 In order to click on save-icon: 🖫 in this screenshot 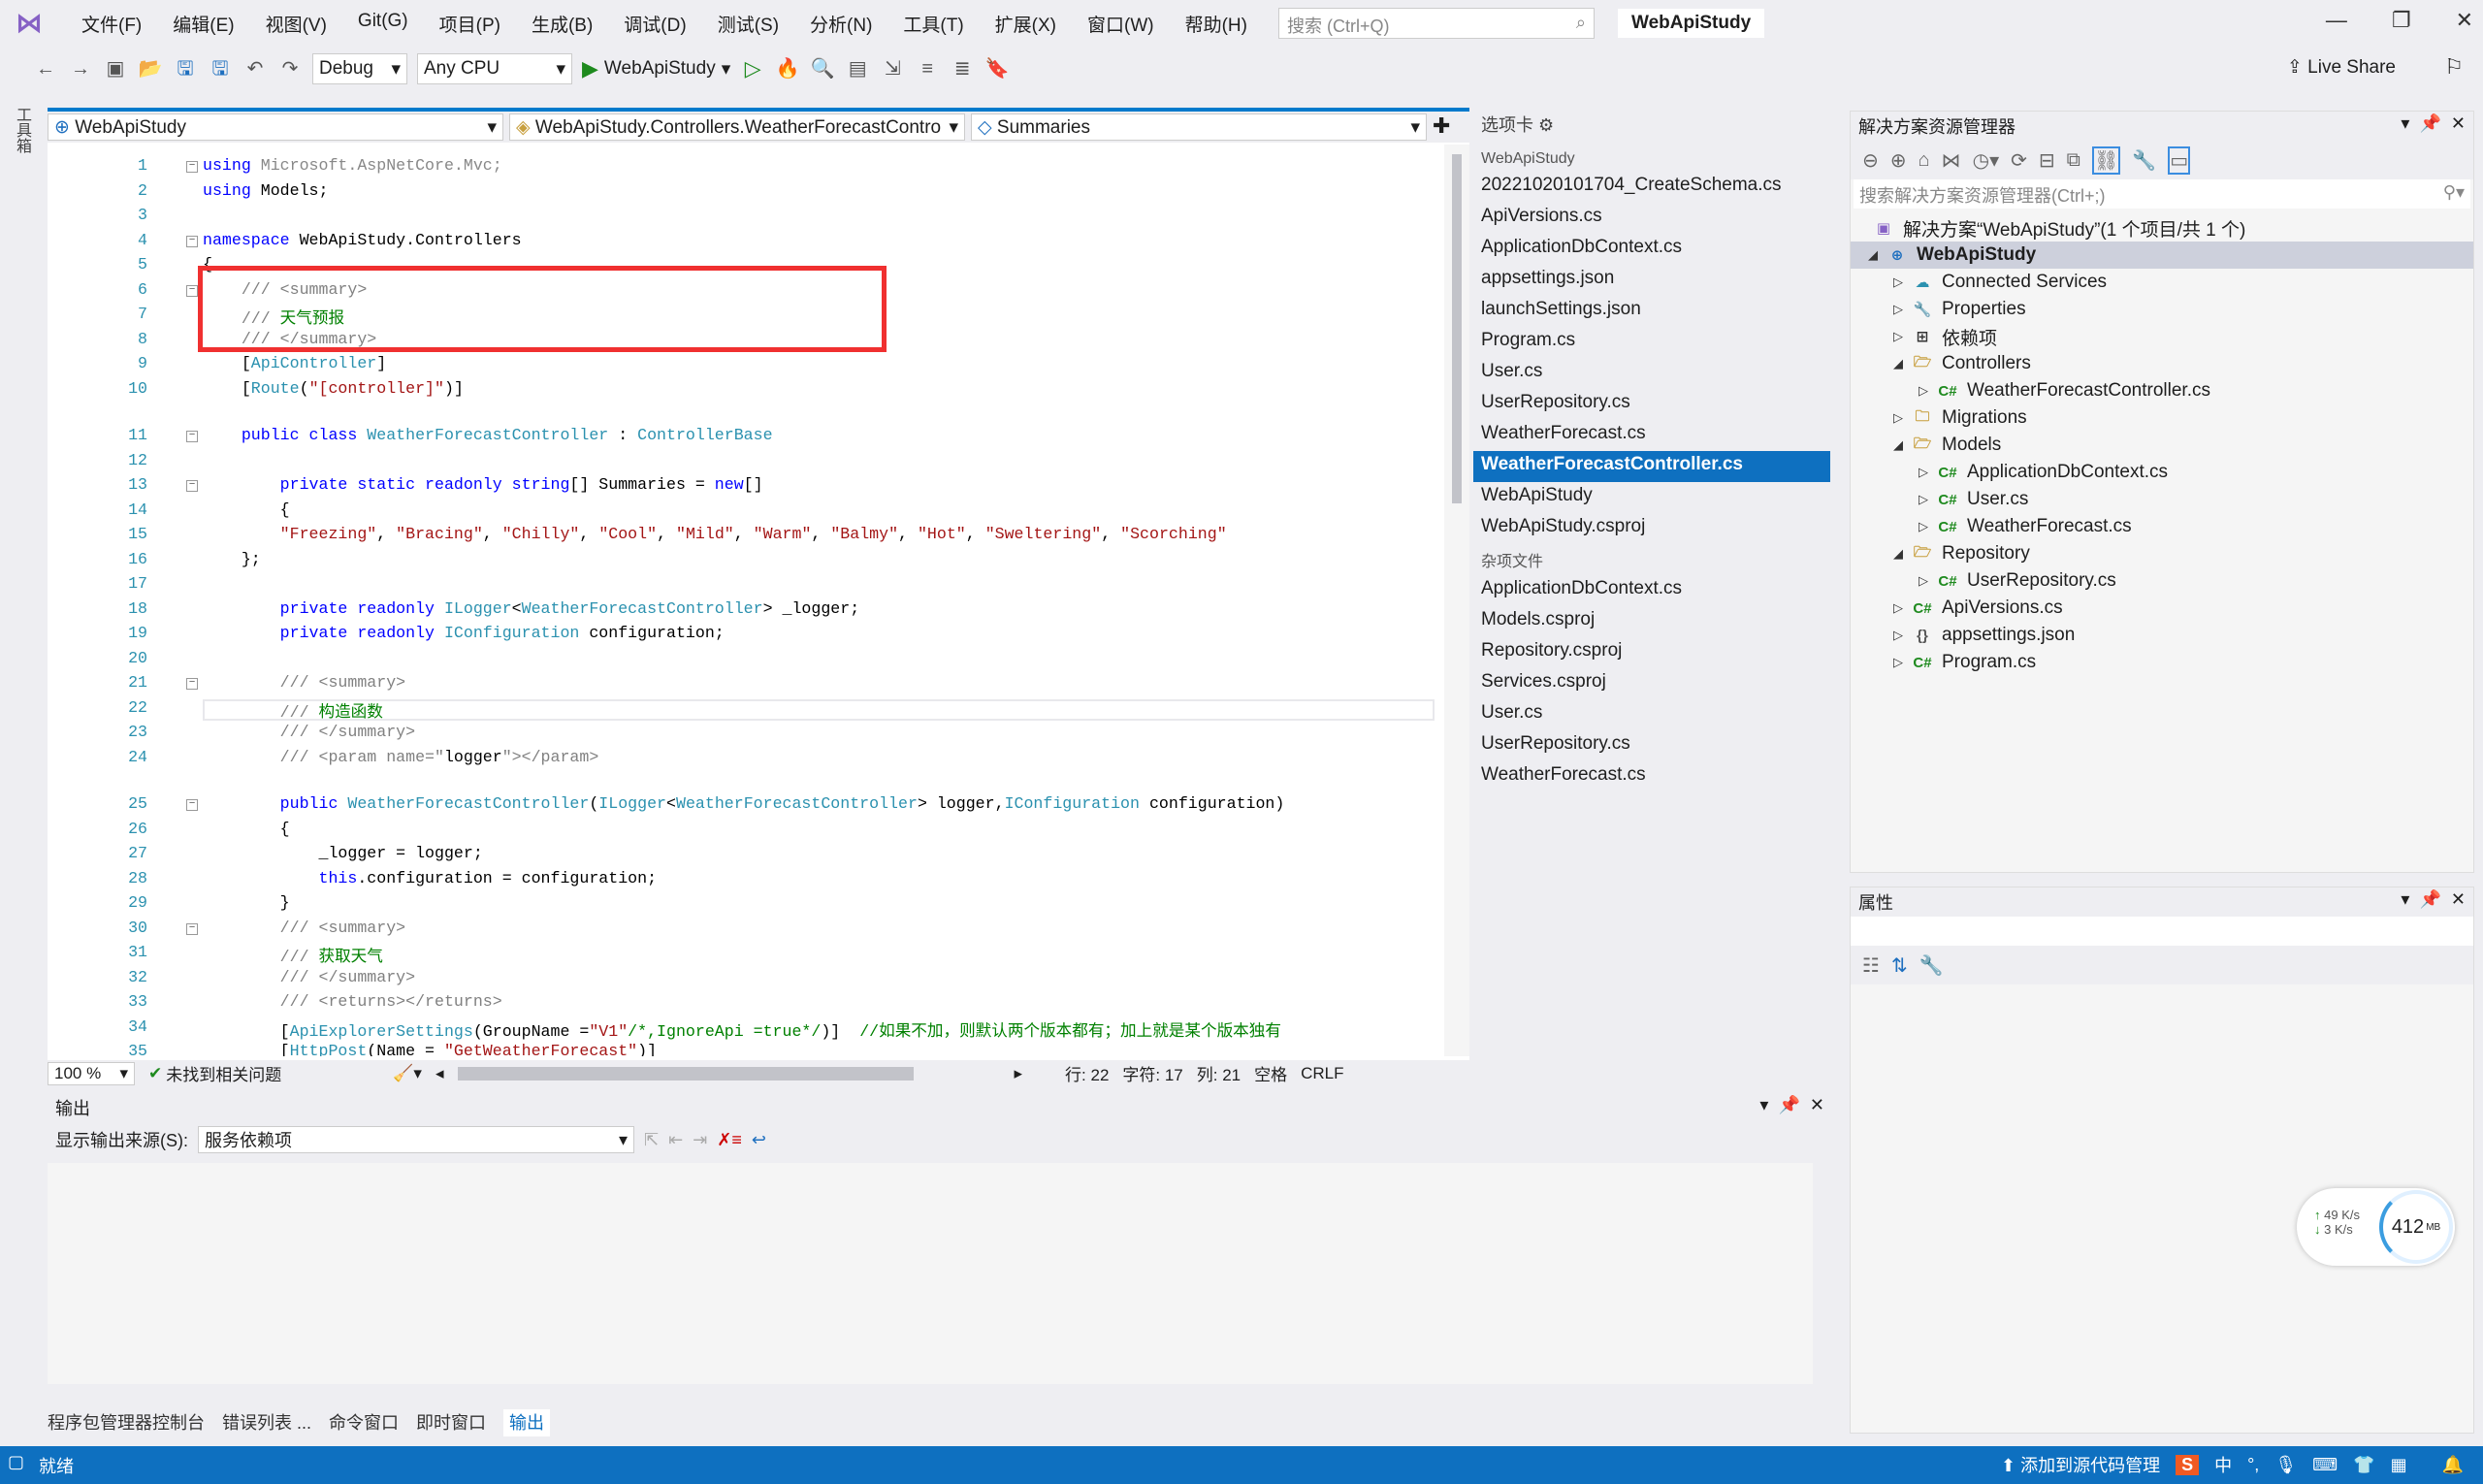, I will do `click(186, 68)`.